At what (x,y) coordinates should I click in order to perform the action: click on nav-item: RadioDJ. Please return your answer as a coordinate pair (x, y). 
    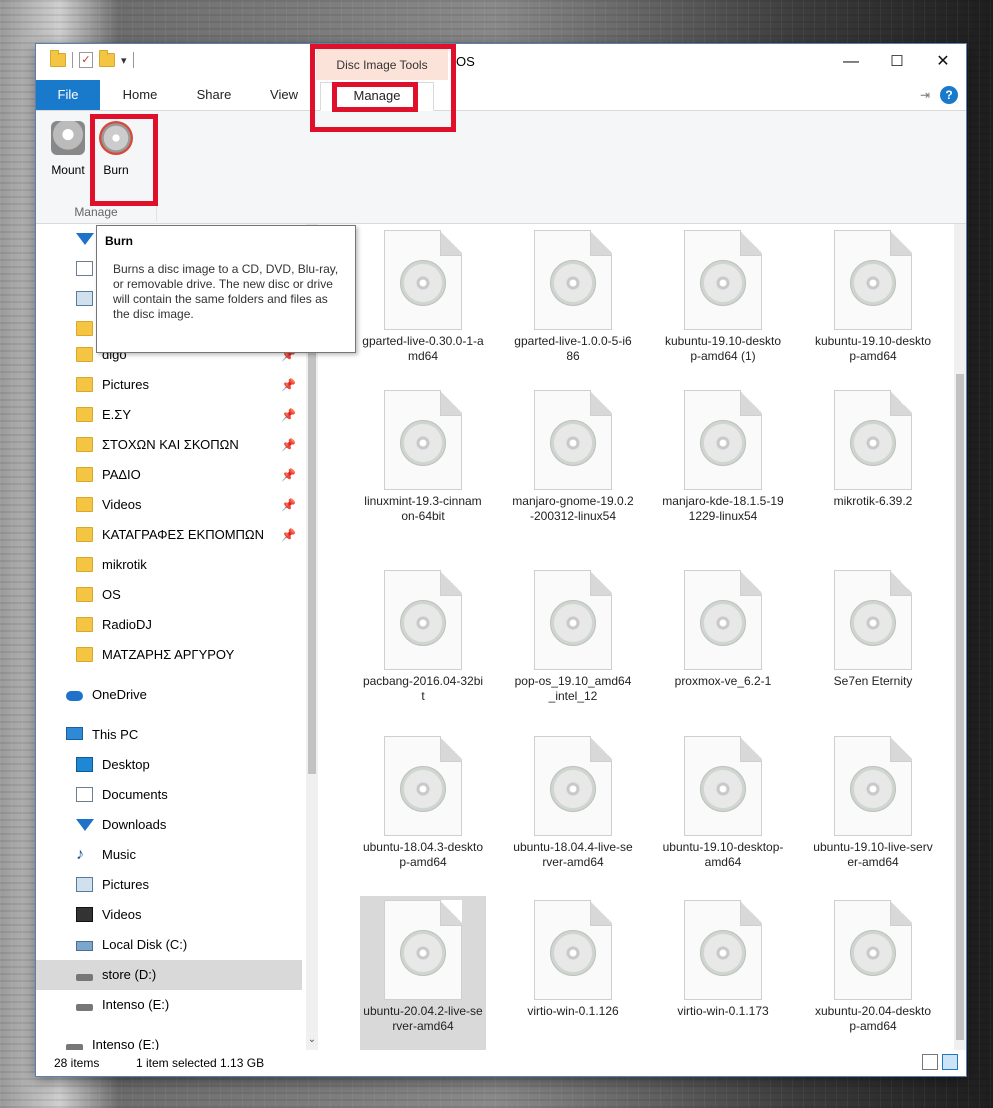
    Looking at the image, I should click on (169, 625).